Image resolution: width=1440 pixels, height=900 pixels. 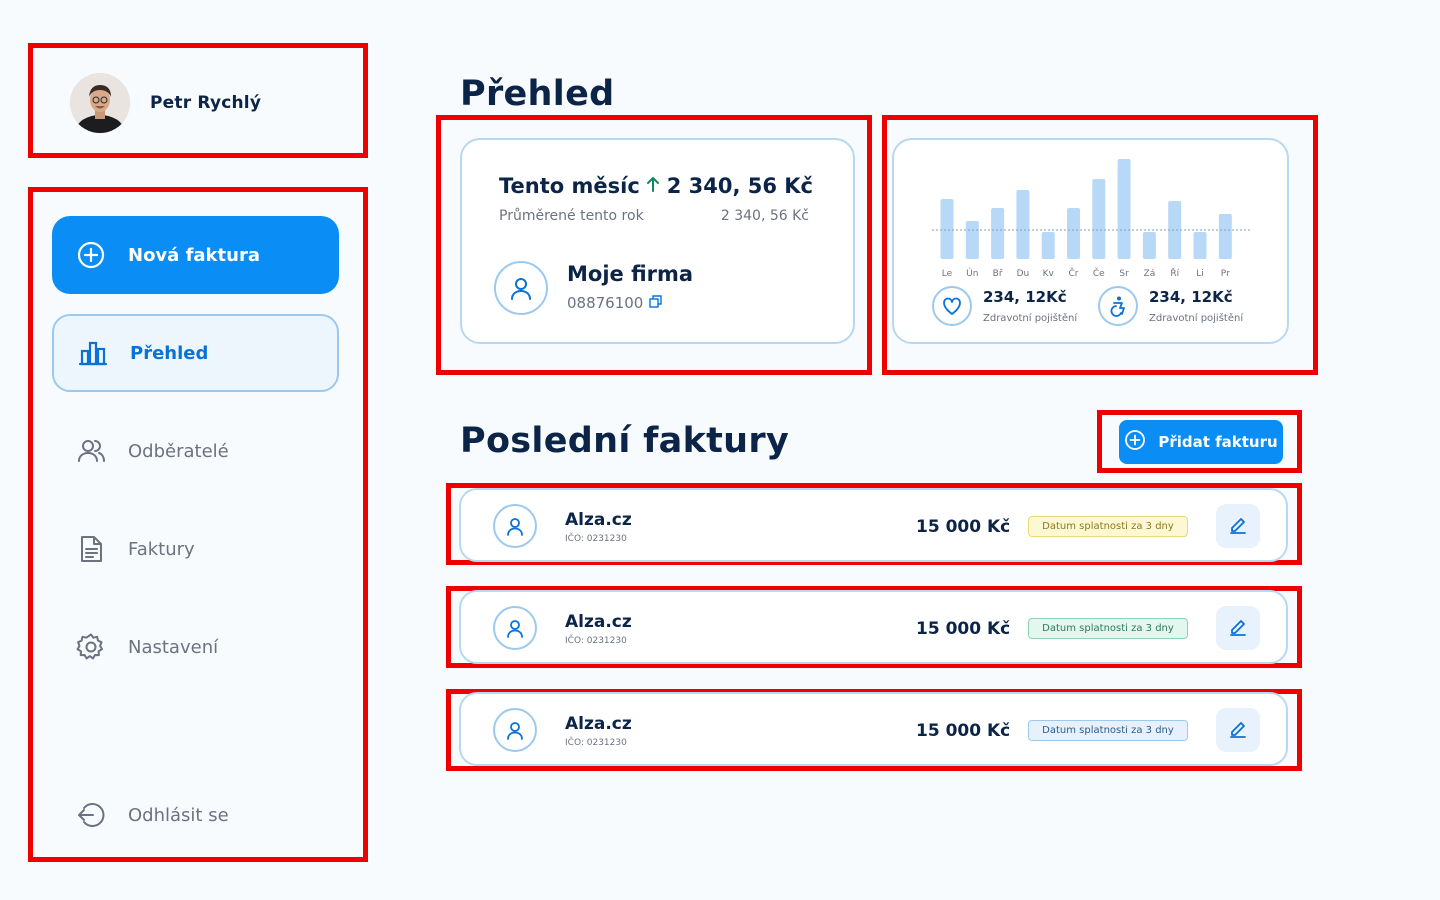 I want to click on bar-chart-svg: Le Ún Bř Du Kv Čr Če Sr Zá Ří Li Pr, so click(x=1091, y=219).